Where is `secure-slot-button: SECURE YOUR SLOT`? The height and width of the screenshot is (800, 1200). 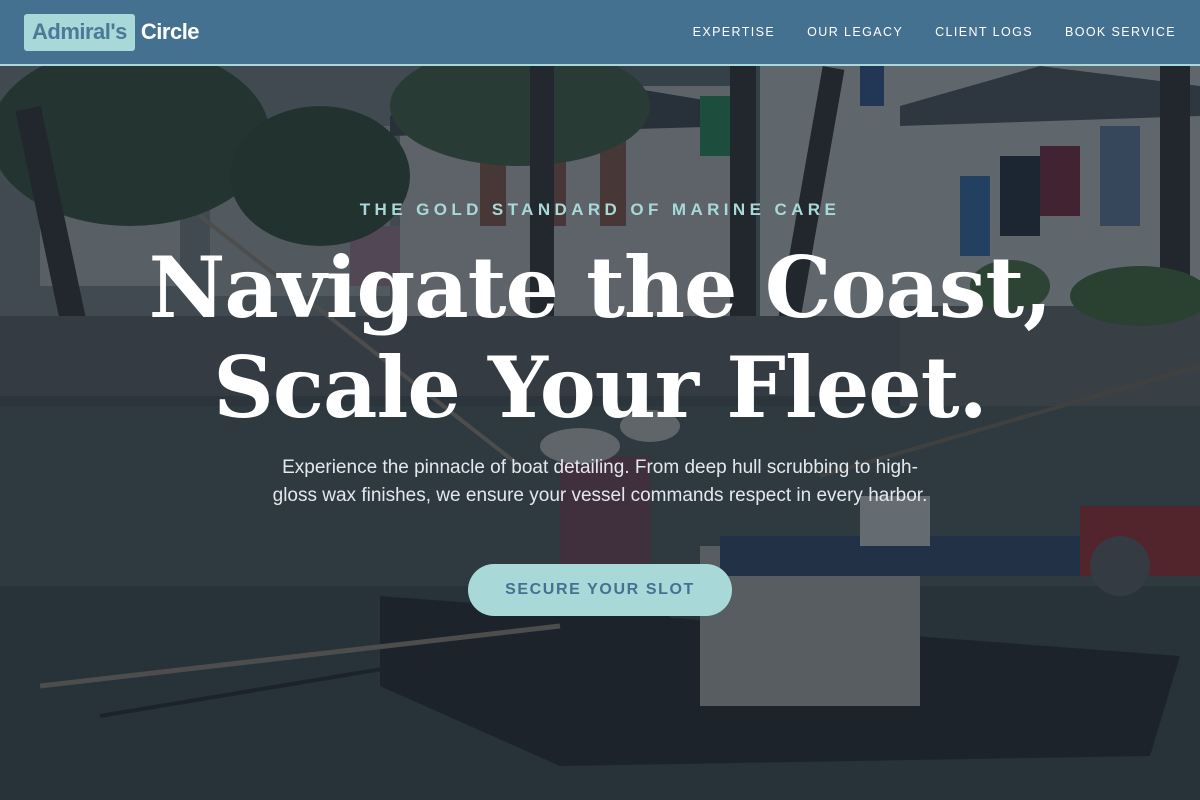
secure-slot-button: SECURE YOUR SLOT is located at coordinates (600, 590).